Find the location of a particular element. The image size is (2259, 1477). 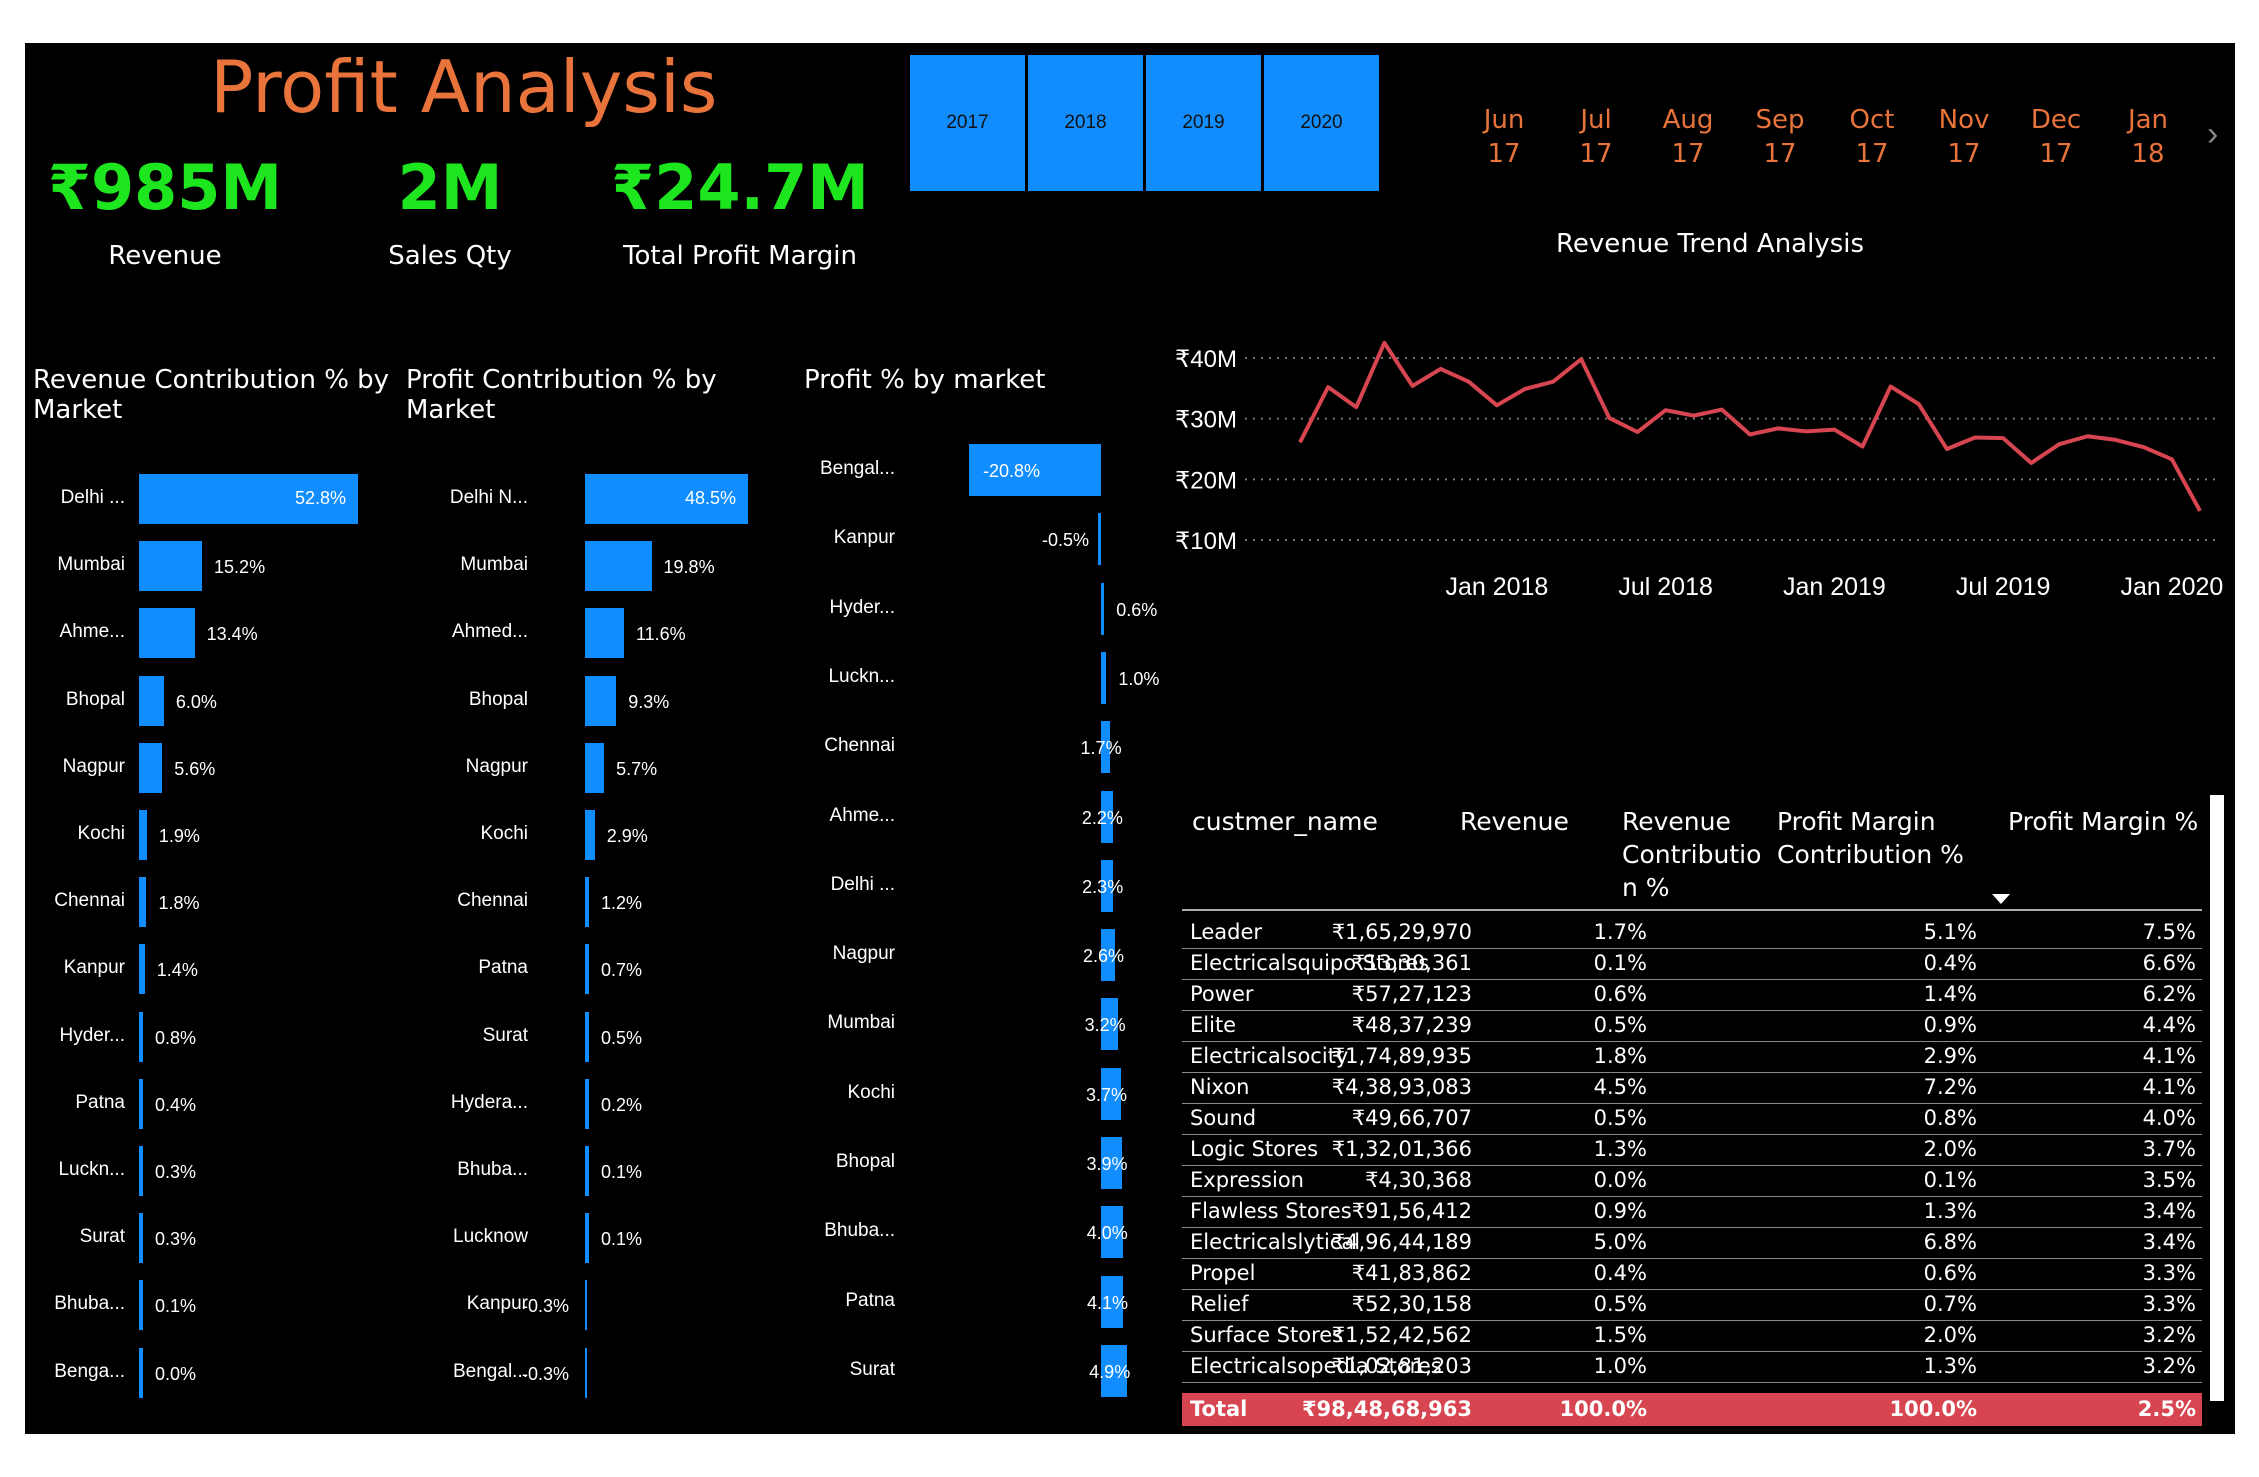

month-button-3: Sep 17 is located at coordinates (1780, 137).